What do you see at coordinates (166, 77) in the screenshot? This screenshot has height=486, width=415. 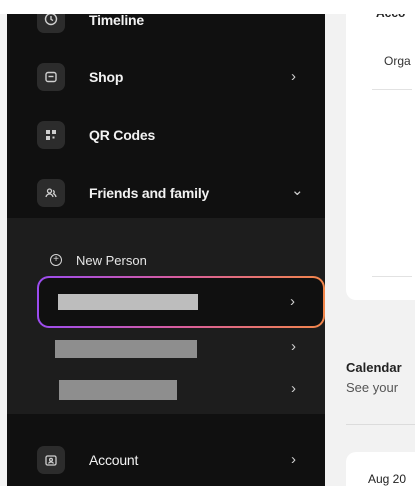 I see `sidebar-item-shop: Shop ›` at bounding box center [166, 77].